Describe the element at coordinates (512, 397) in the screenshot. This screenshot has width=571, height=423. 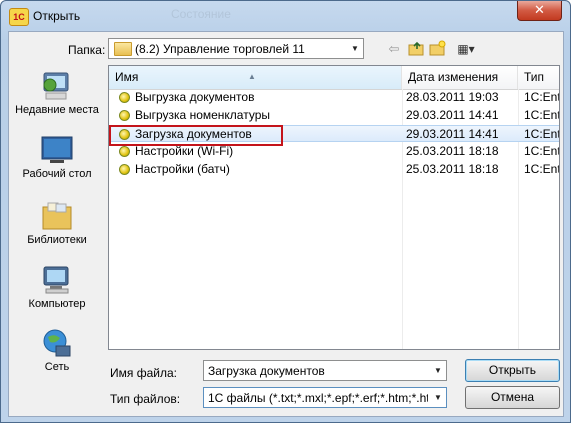
I see `cancel-button: Отмена` at that location.